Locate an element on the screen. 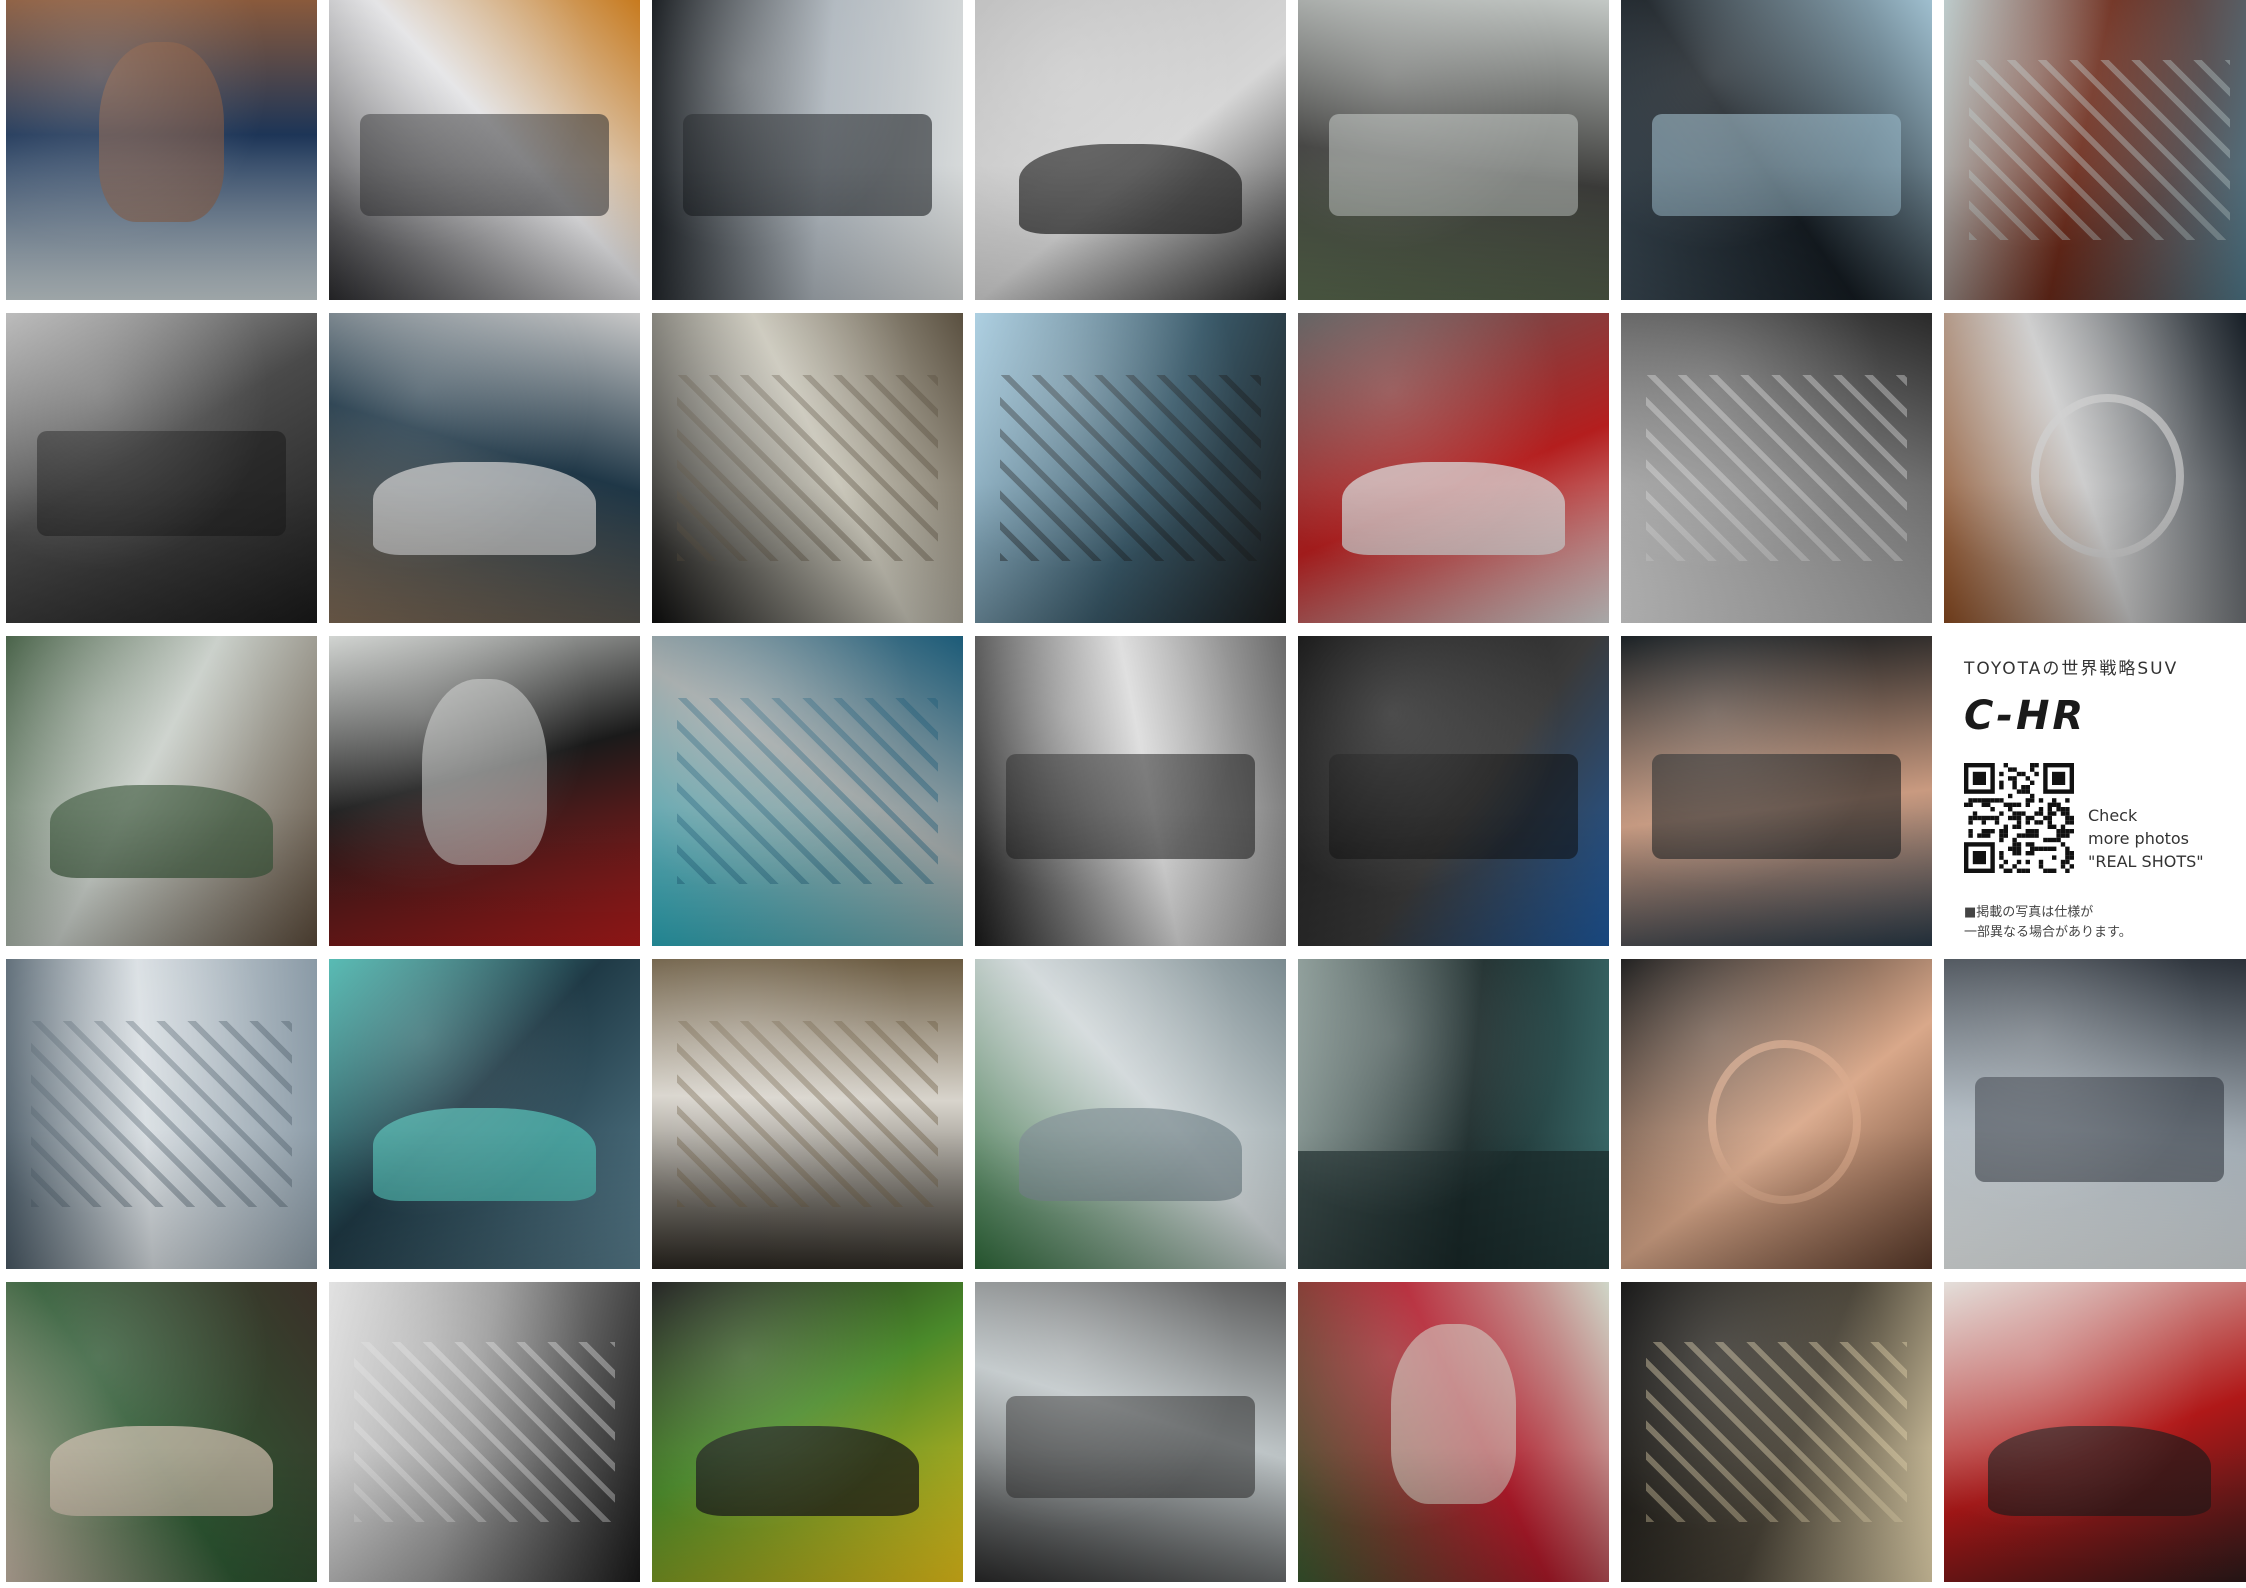 The width and height of the screenshot is (2246, 1588). photo-roof-spoiler is located at coordinates (161, 1114).